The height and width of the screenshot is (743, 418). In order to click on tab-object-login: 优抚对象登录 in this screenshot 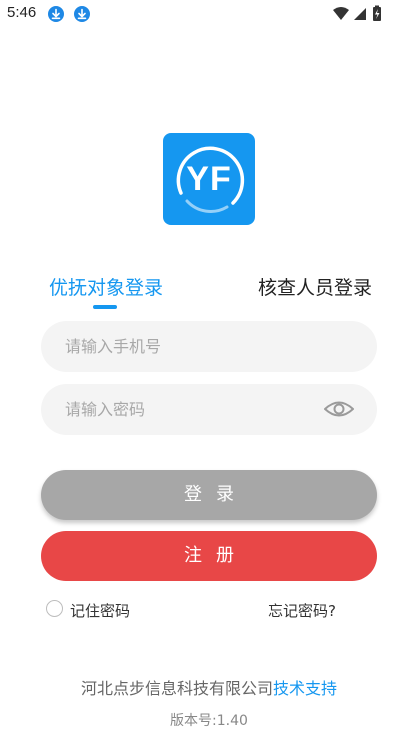, I will do `click(106, 286)`.